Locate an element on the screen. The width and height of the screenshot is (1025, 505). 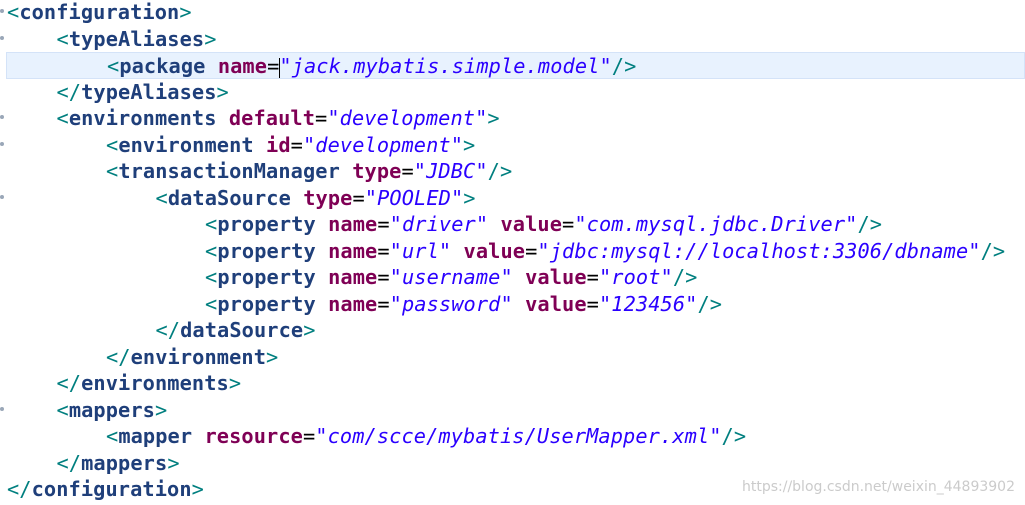
code-line: <dataSource type="POOLED"> is located at coordinates (512, 198).